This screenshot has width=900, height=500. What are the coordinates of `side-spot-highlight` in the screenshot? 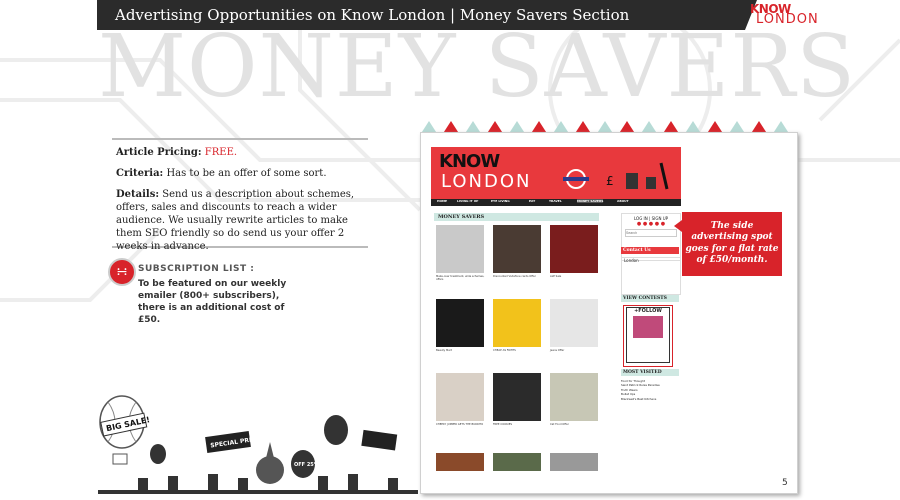 It's located at (648, 336).